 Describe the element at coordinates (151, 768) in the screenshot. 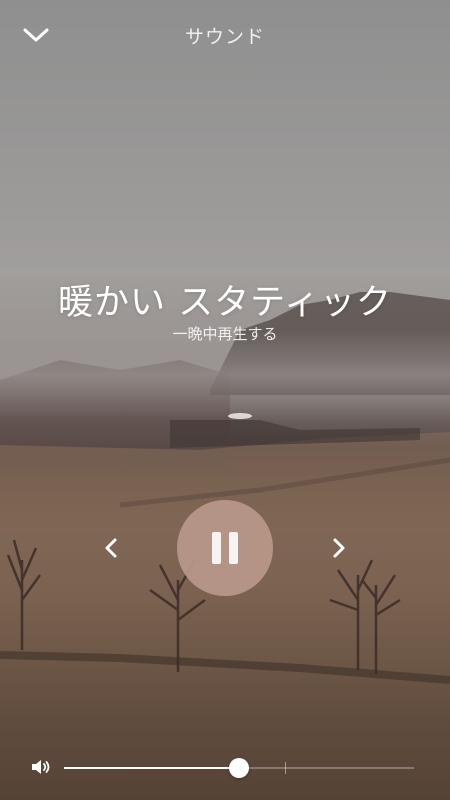

I see `volume-slider-fill` at that location.